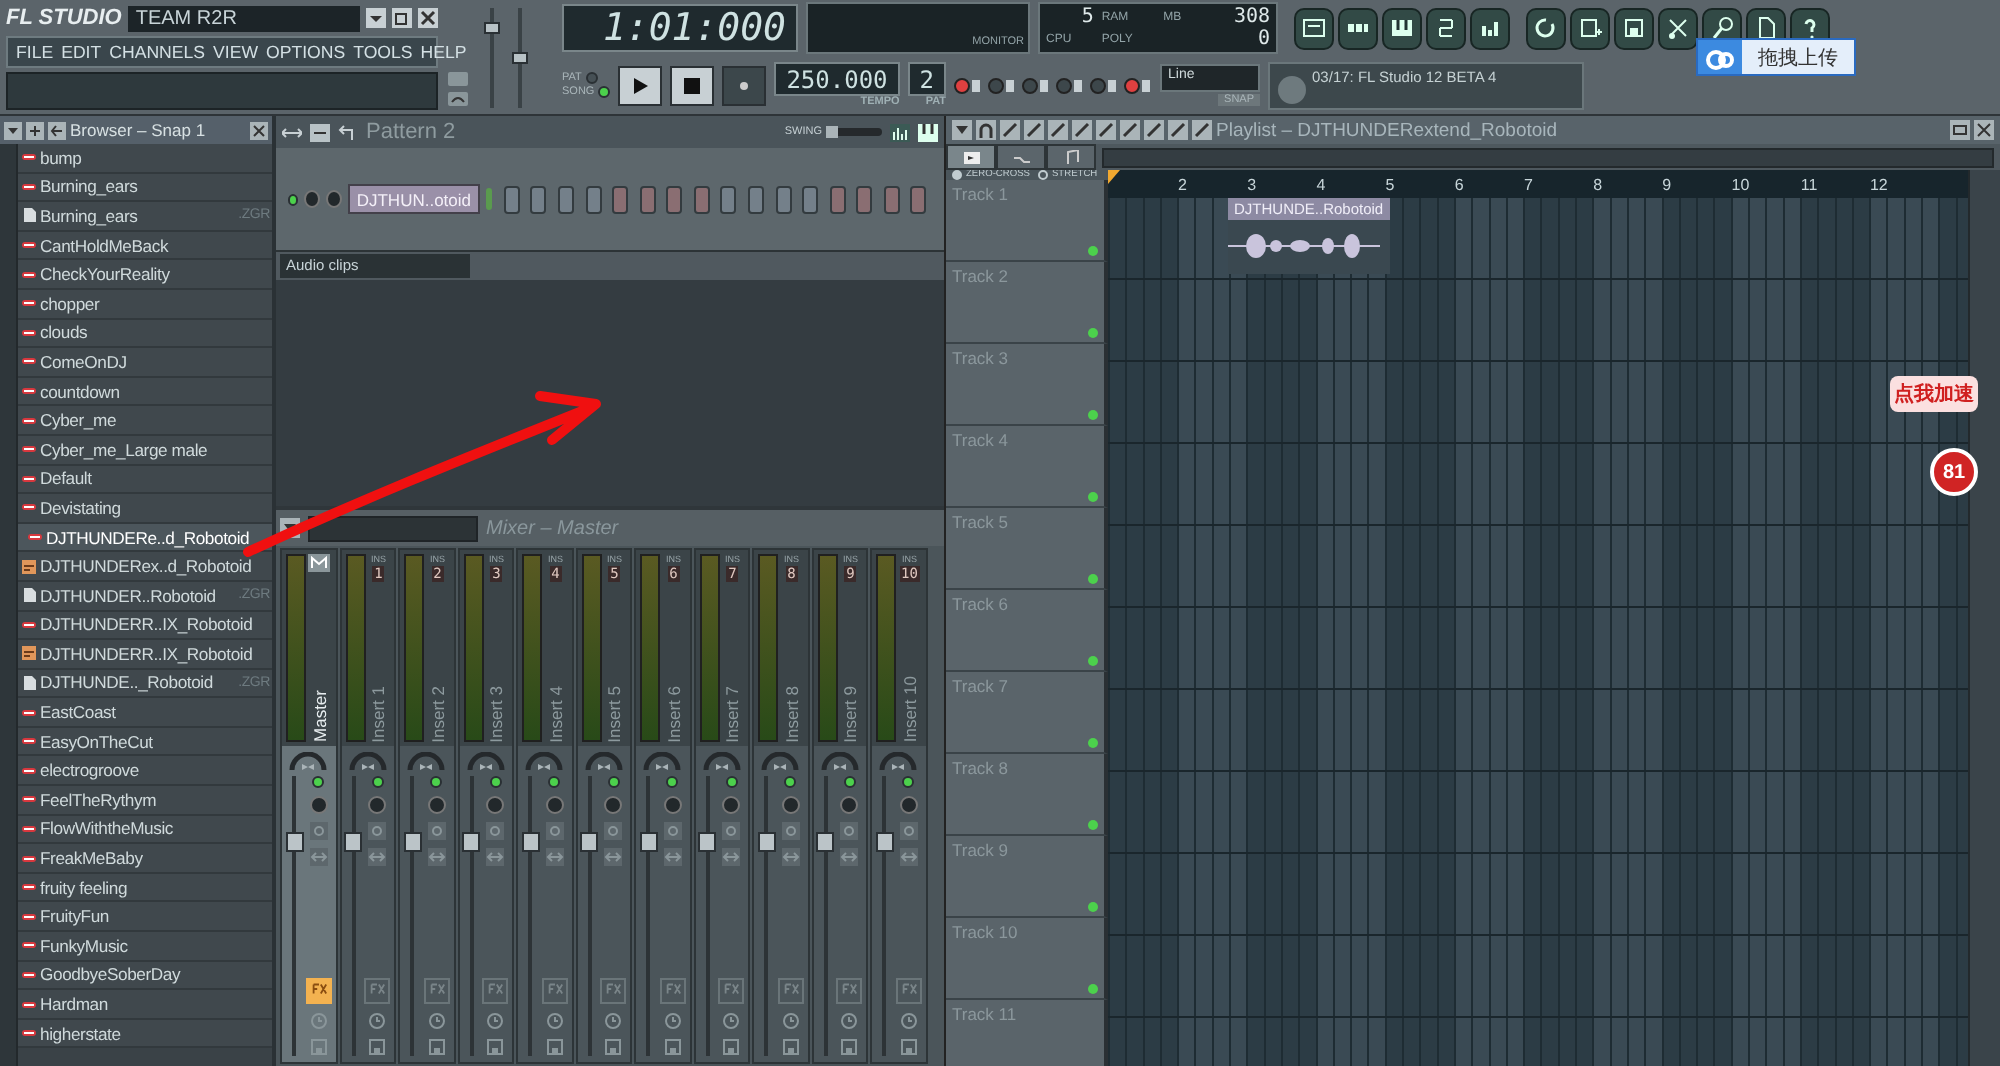  What do you see at coordinates (98, 799) in the screenshot?
I see `item-label: FeelTheRythym` at bounding box center [98, 799].